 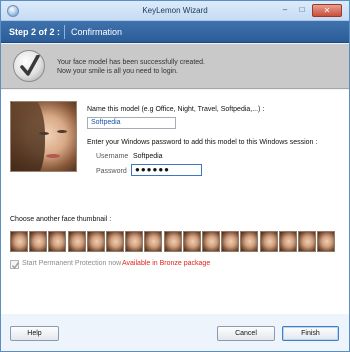 What do you see at coordinates (175, 32) in the screenshot?
I see `step-header: Step 2 of 2 : Confirmation` at bounding box center [175, 32].